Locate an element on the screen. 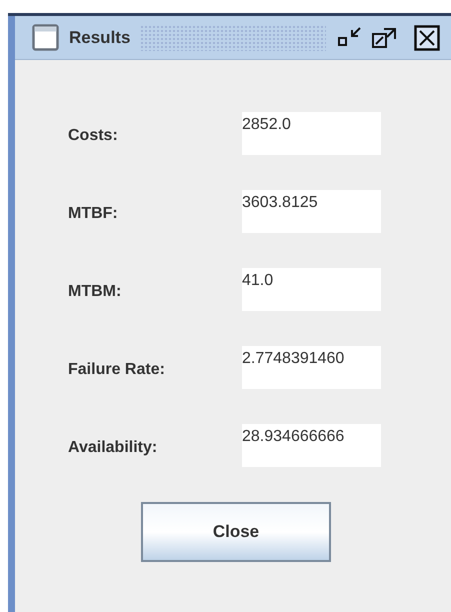 Image resolution: width=451 pixels, height=612 pixels. window-icon is located at coordinates (45, 37).